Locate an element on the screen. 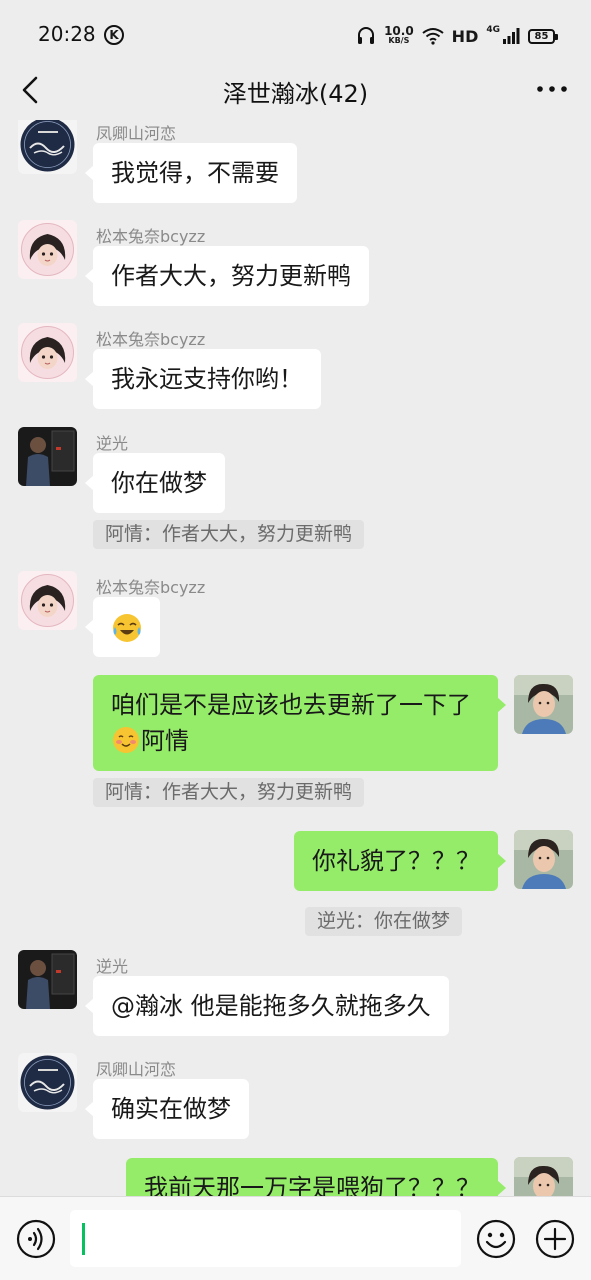  message-bubble: 我觉得，不需要 is located at coordinates (191, 173).